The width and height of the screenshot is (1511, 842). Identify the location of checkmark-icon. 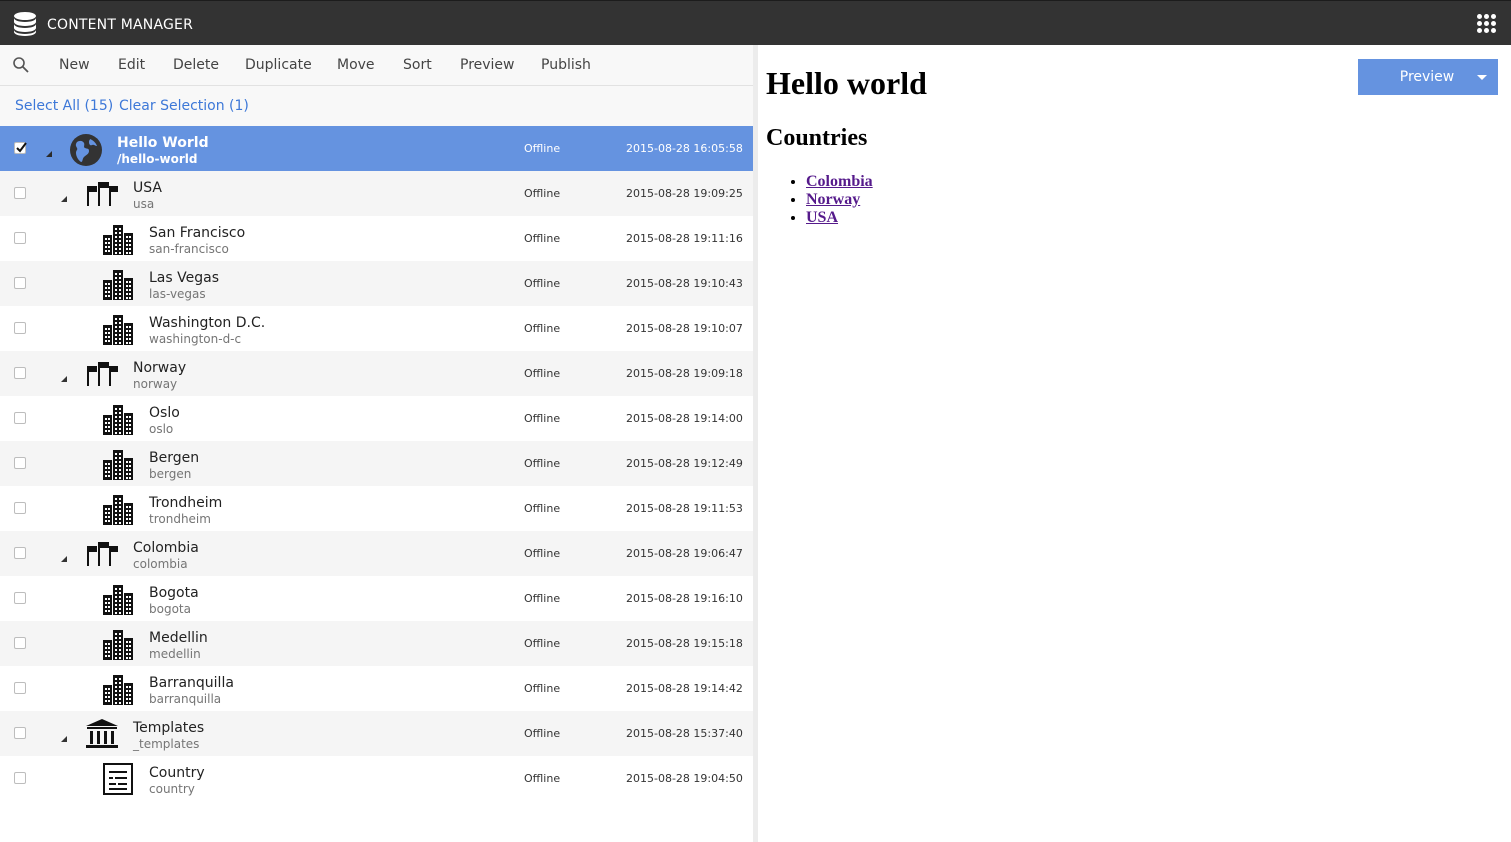
(21, 147).